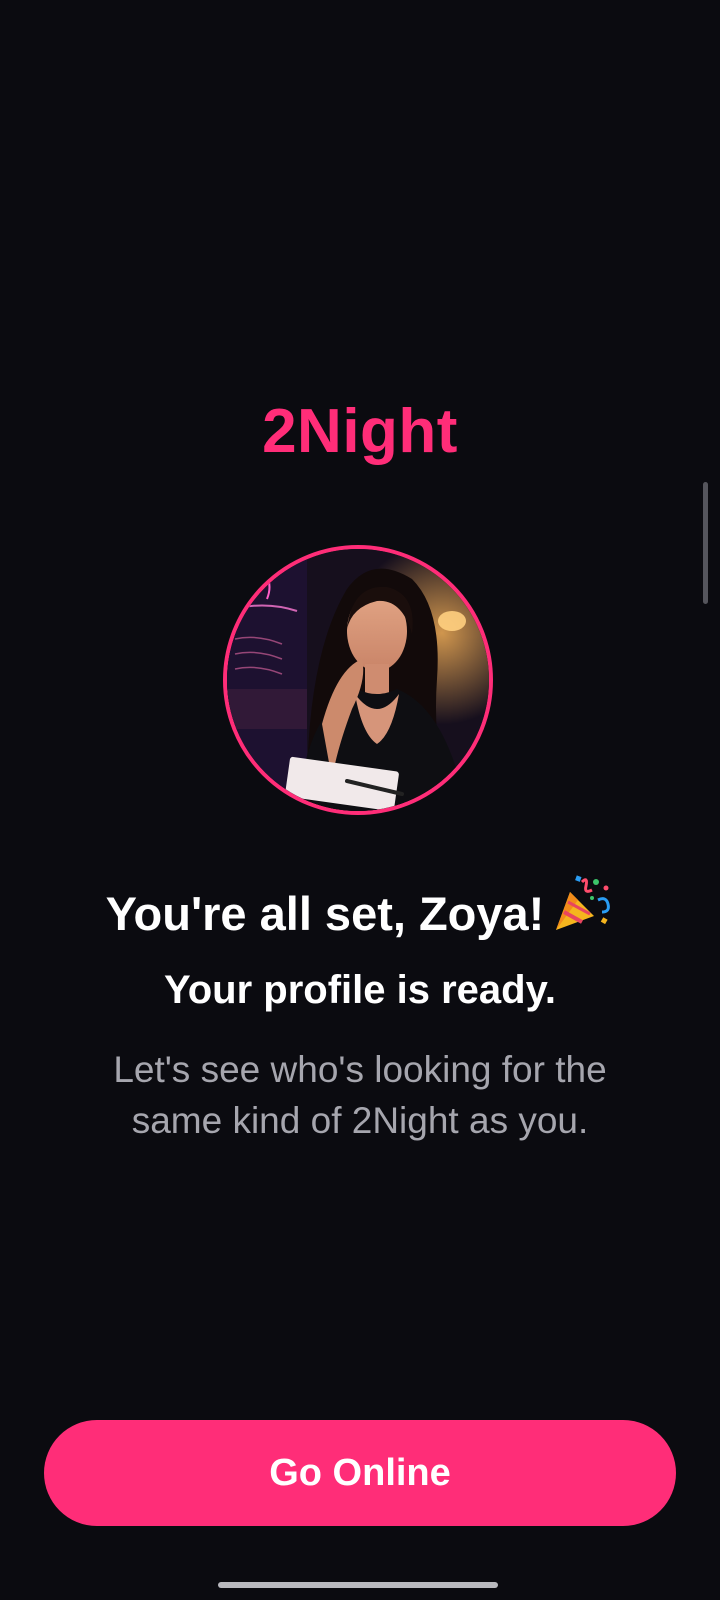 The width and height of the screenshot is (720, 1600). What do you see at coordinates (325, 913) in the screenshot?
I see `headline-text: You're all set, Zoya!` at bounding box center [325, 913].